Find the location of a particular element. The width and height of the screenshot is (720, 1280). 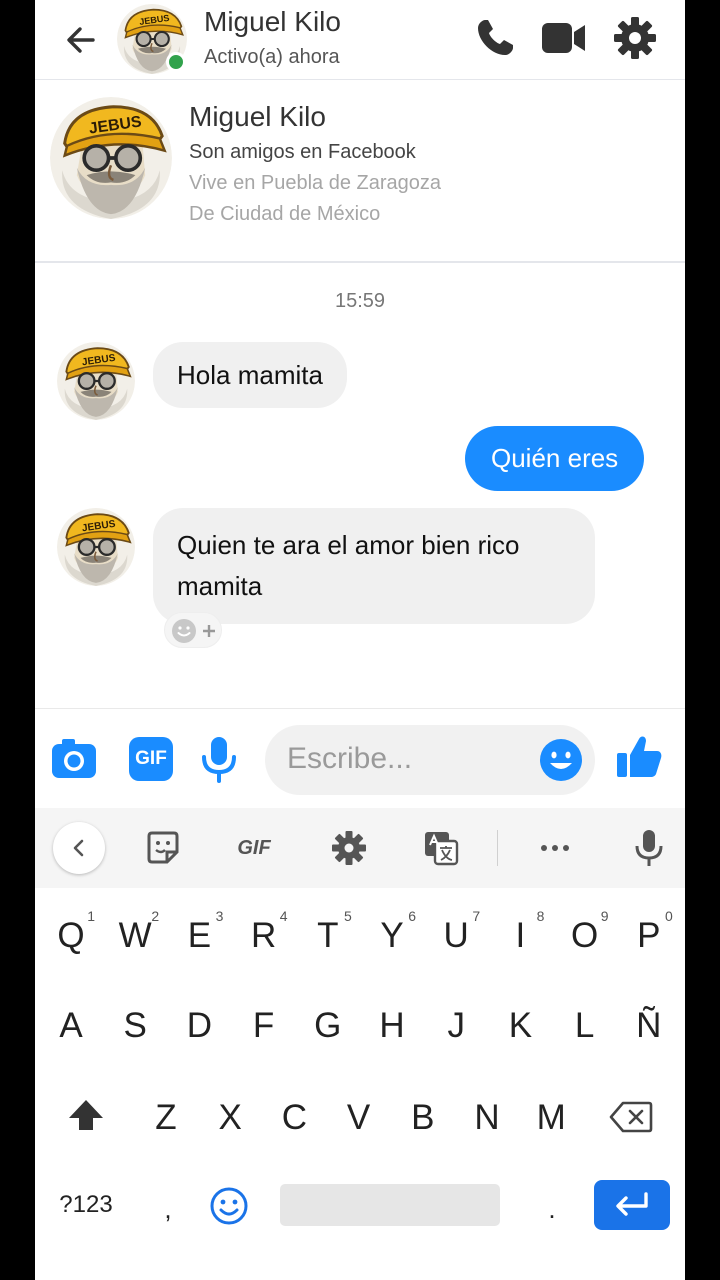

key-d: D is located at coordinates (199, 1026).